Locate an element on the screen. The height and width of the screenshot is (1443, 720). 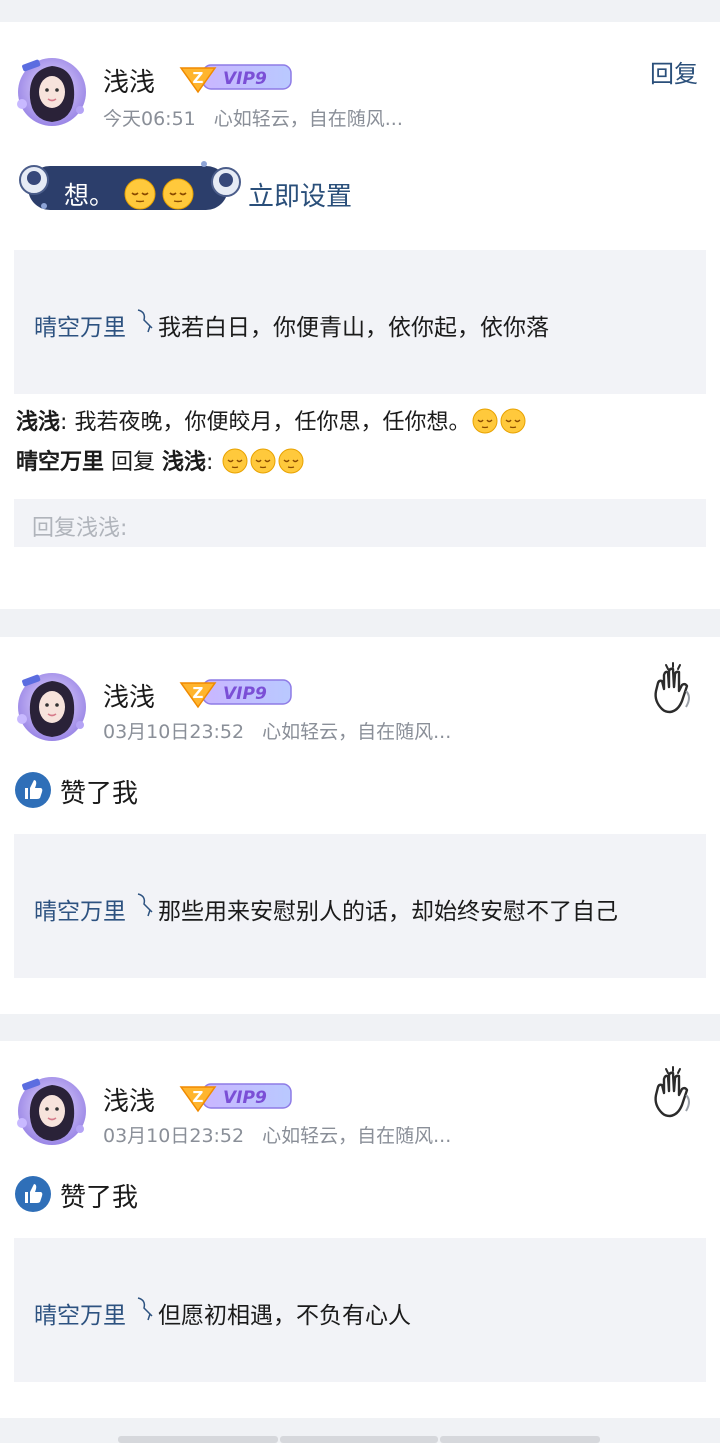
reply-target: 浅浅 is located at coordinates (184, 462).